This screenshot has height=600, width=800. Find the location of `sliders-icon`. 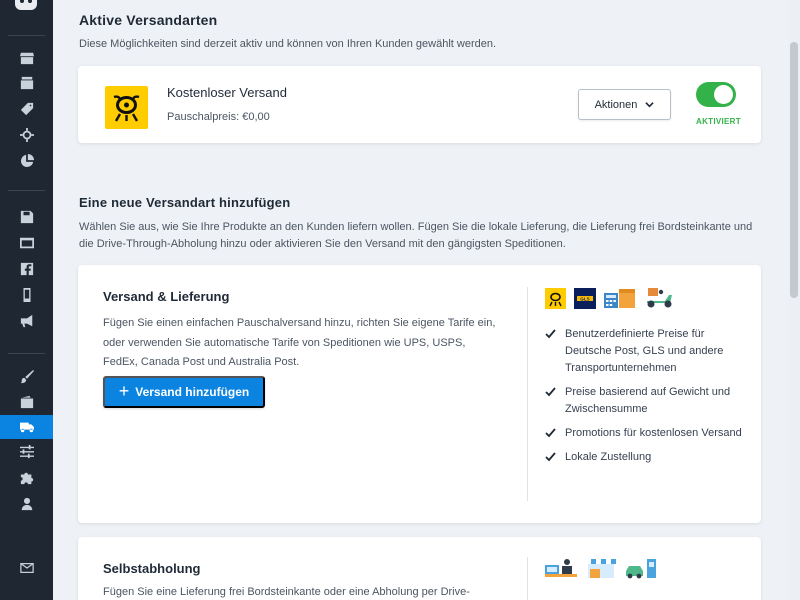

sliders-icon is located at coordinates (26, 452).